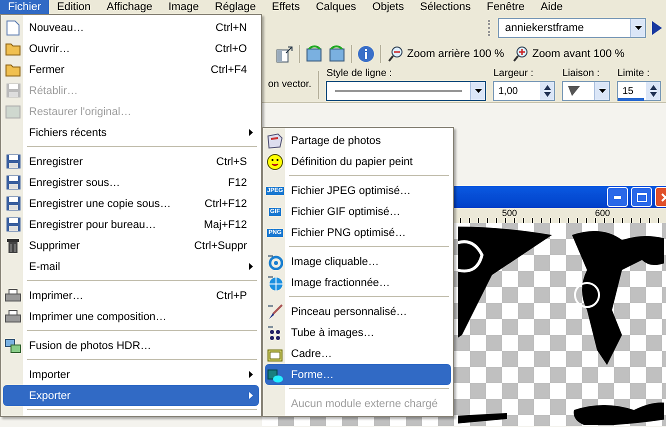 Image resolution: width=666 pixels, height=427 pixels. I want to click on menu-bar-item: Effets, so click(286, 7).